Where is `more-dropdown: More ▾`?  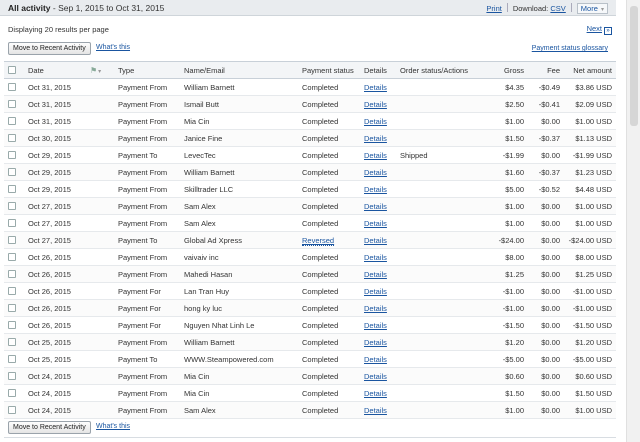 more-dropdown: More ▾ is located at coordinates (592, 8).